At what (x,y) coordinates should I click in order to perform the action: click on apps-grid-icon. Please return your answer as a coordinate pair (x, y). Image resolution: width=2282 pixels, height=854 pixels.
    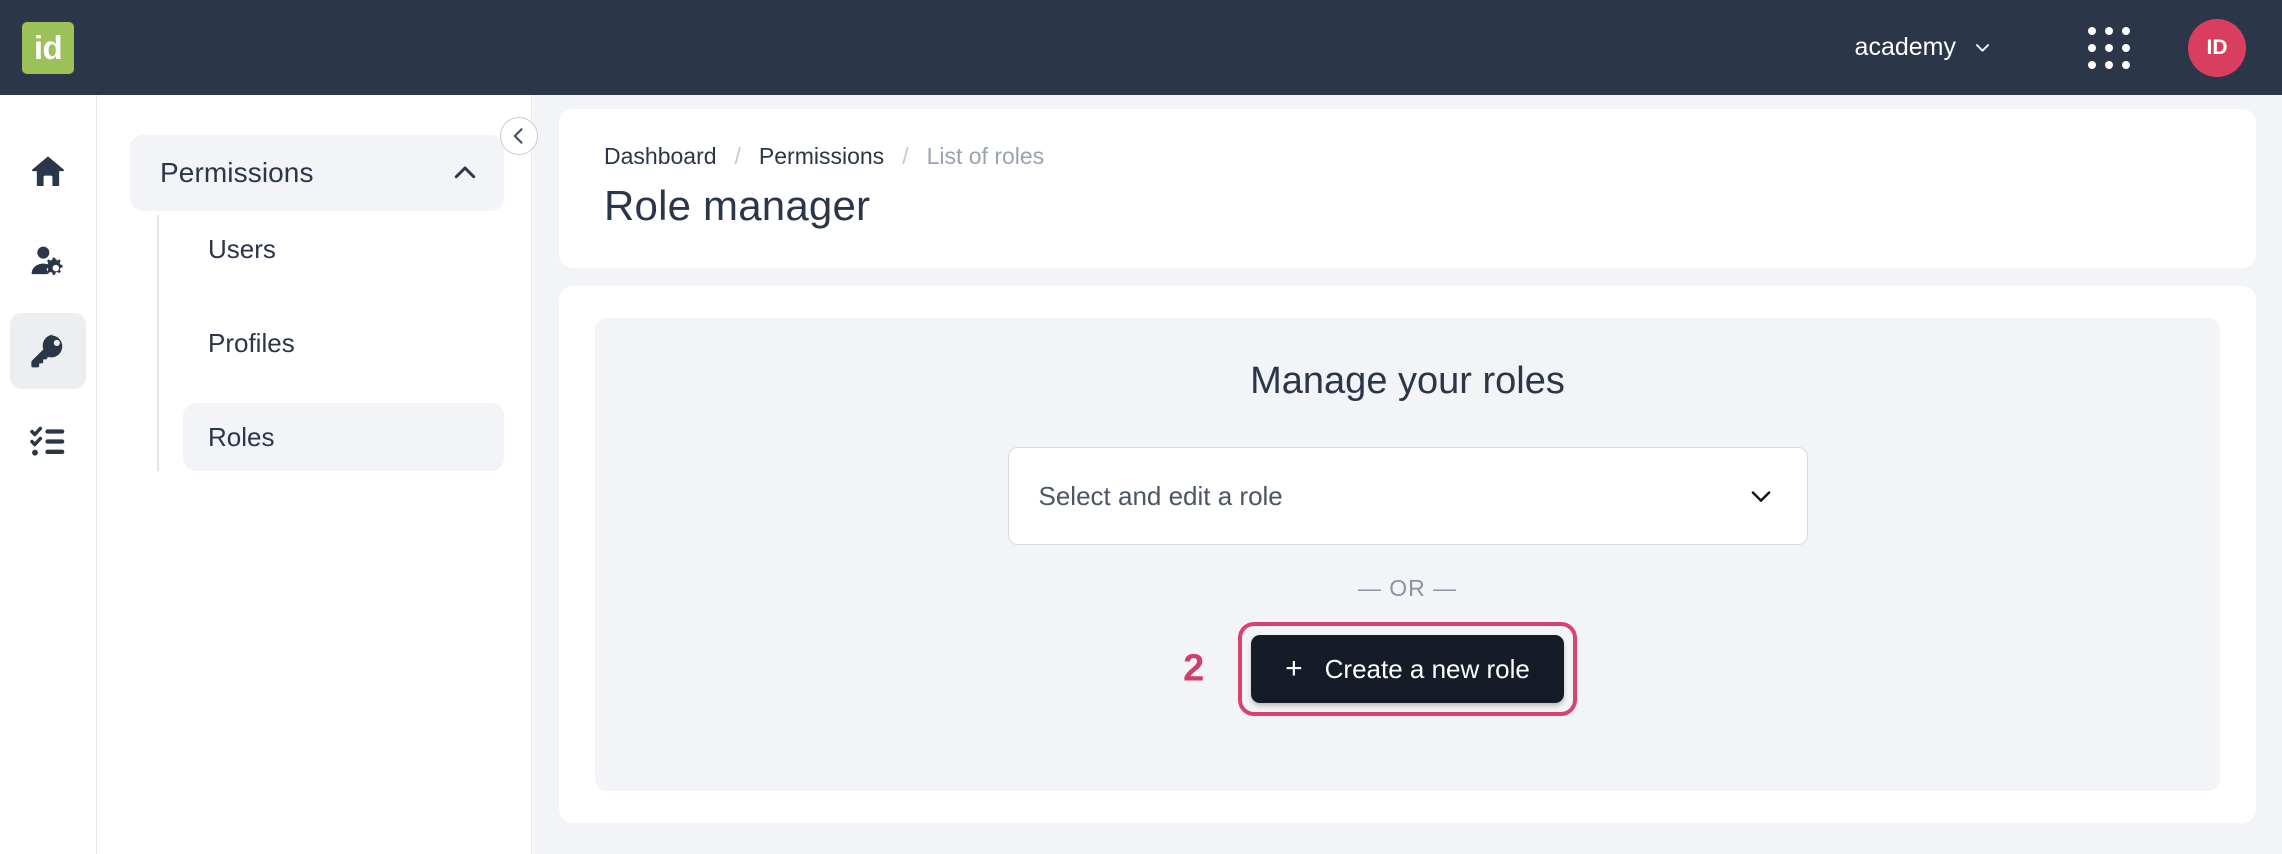
    Looking at the image, I should click on (2109, 48).